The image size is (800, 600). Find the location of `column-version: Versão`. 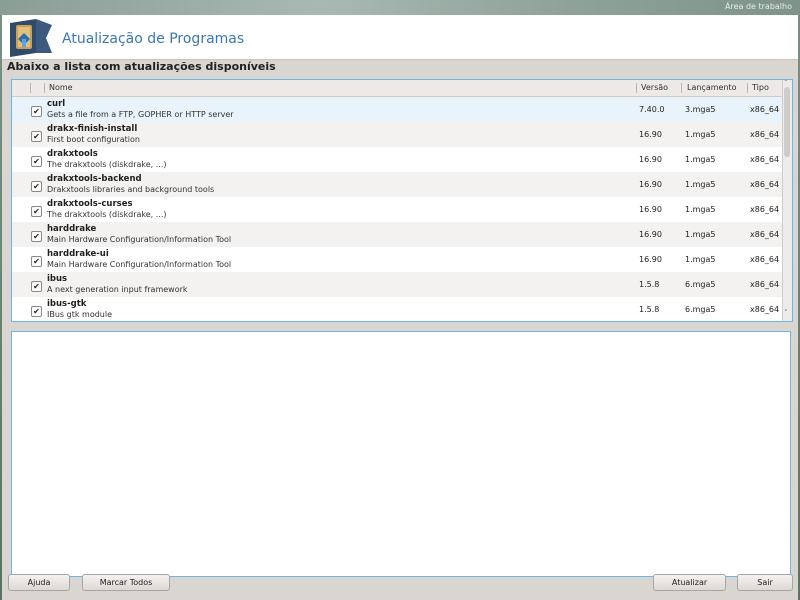

column-version: Versão is located at coordinates (654, 87).